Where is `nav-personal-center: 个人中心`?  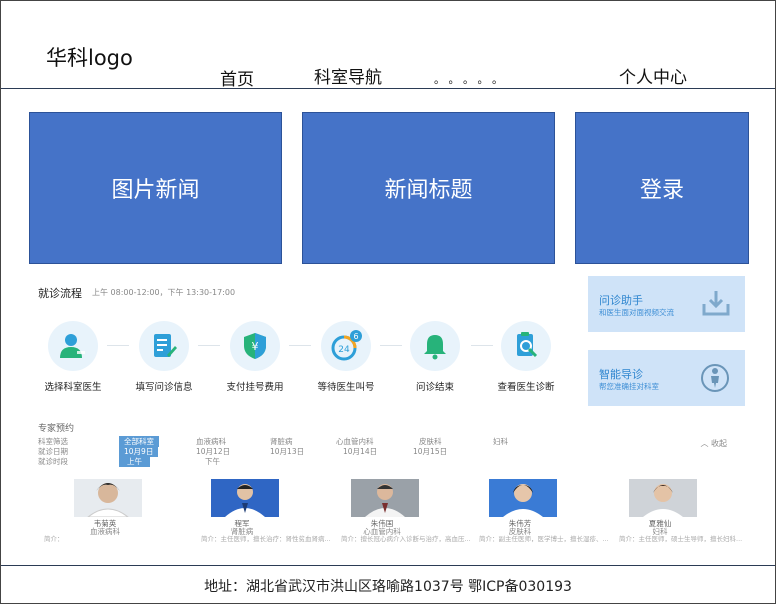
nav-personal-center: 个人中心 is located at coordinates (653, 75).